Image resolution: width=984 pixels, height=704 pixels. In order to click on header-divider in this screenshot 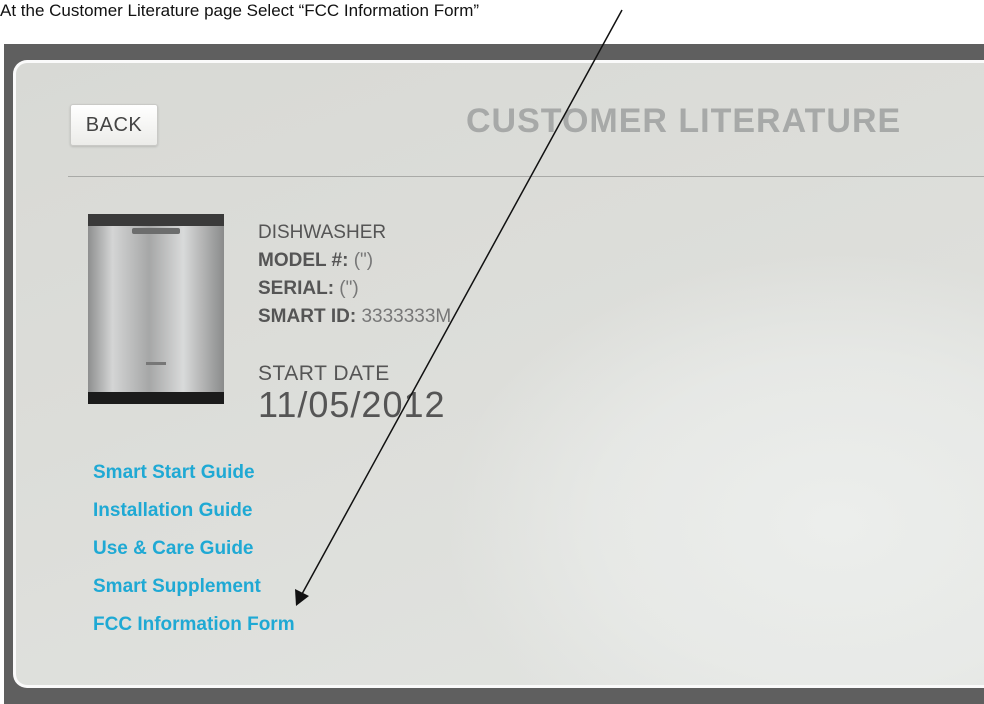, I will do `click(526, 176)`.